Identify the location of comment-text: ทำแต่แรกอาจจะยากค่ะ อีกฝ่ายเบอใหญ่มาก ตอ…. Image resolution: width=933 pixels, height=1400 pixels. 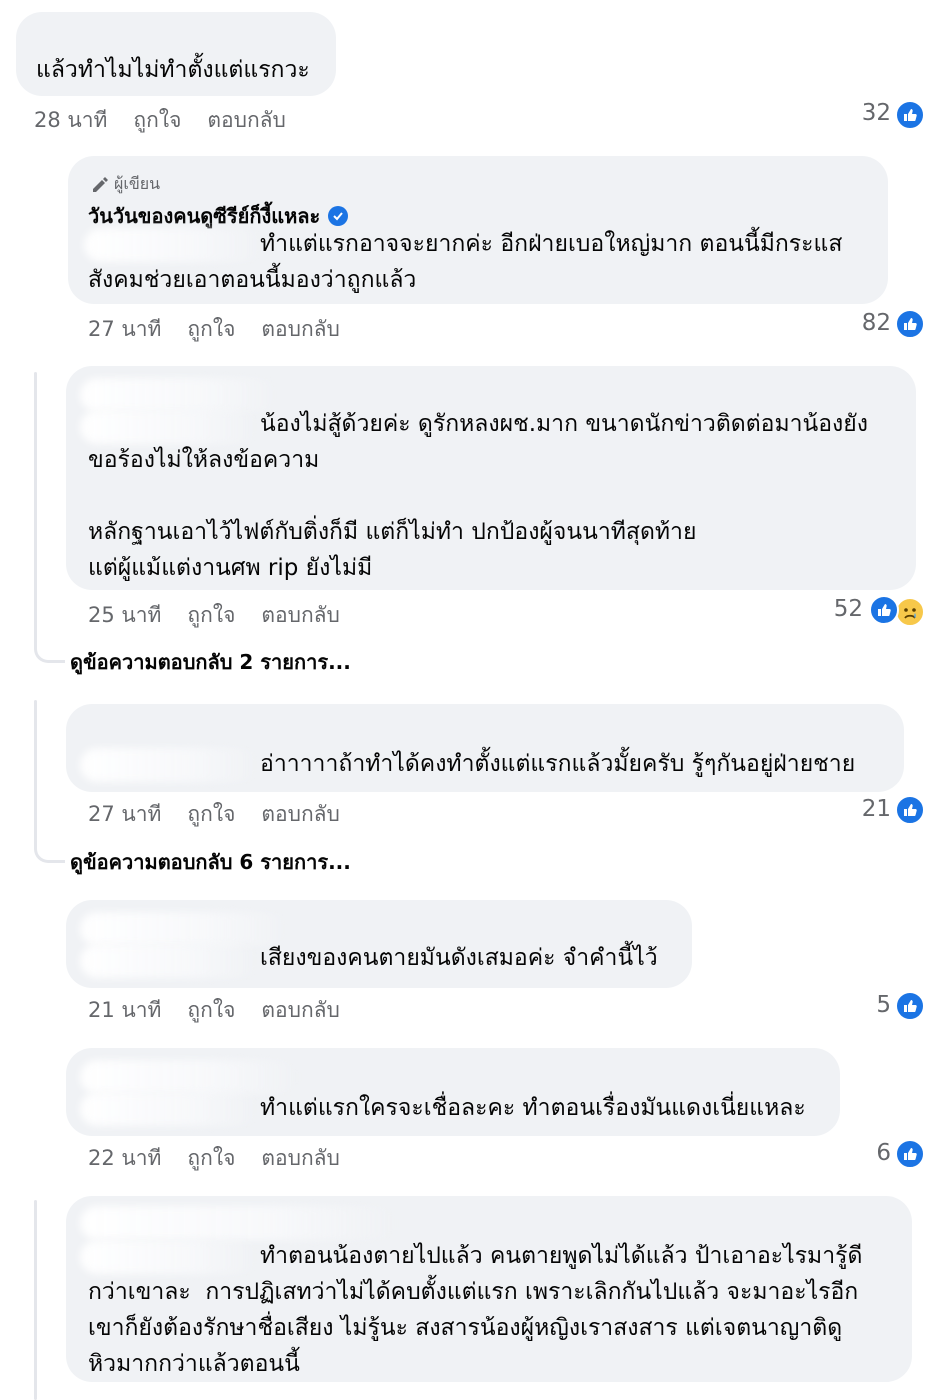
(465, 262).